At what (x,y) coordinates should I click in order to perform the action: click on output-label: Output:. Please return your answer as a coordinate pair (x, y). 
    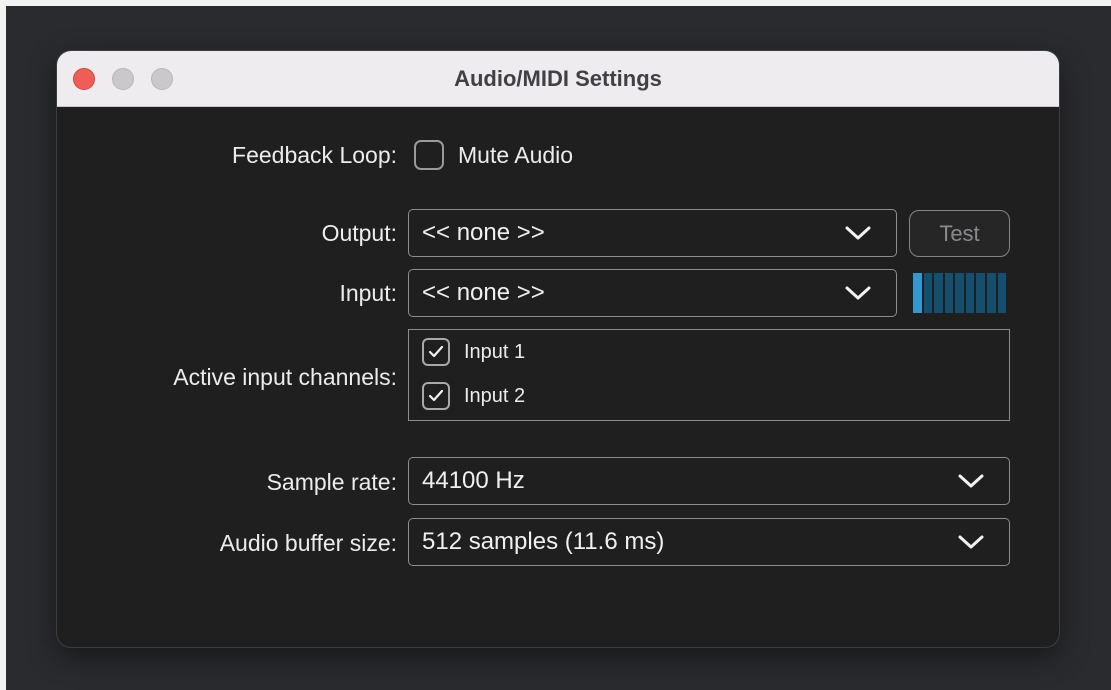
    Looking at the image, I should click on (359, 233).